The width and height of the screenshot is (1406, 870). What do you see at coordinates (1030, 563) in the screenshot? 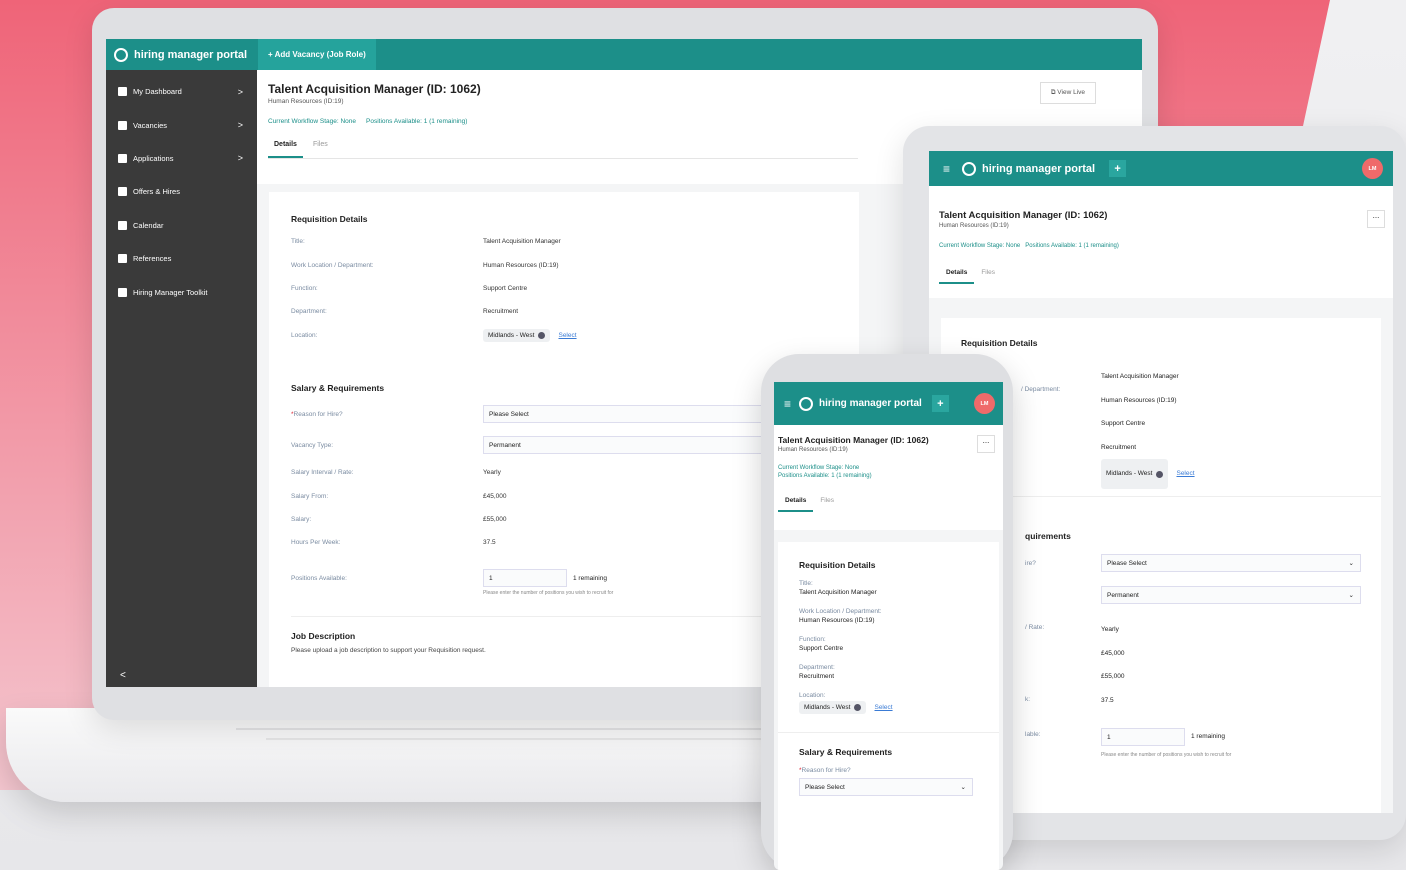
I see `field-label: ire?` at bounding box center [1030, 563].